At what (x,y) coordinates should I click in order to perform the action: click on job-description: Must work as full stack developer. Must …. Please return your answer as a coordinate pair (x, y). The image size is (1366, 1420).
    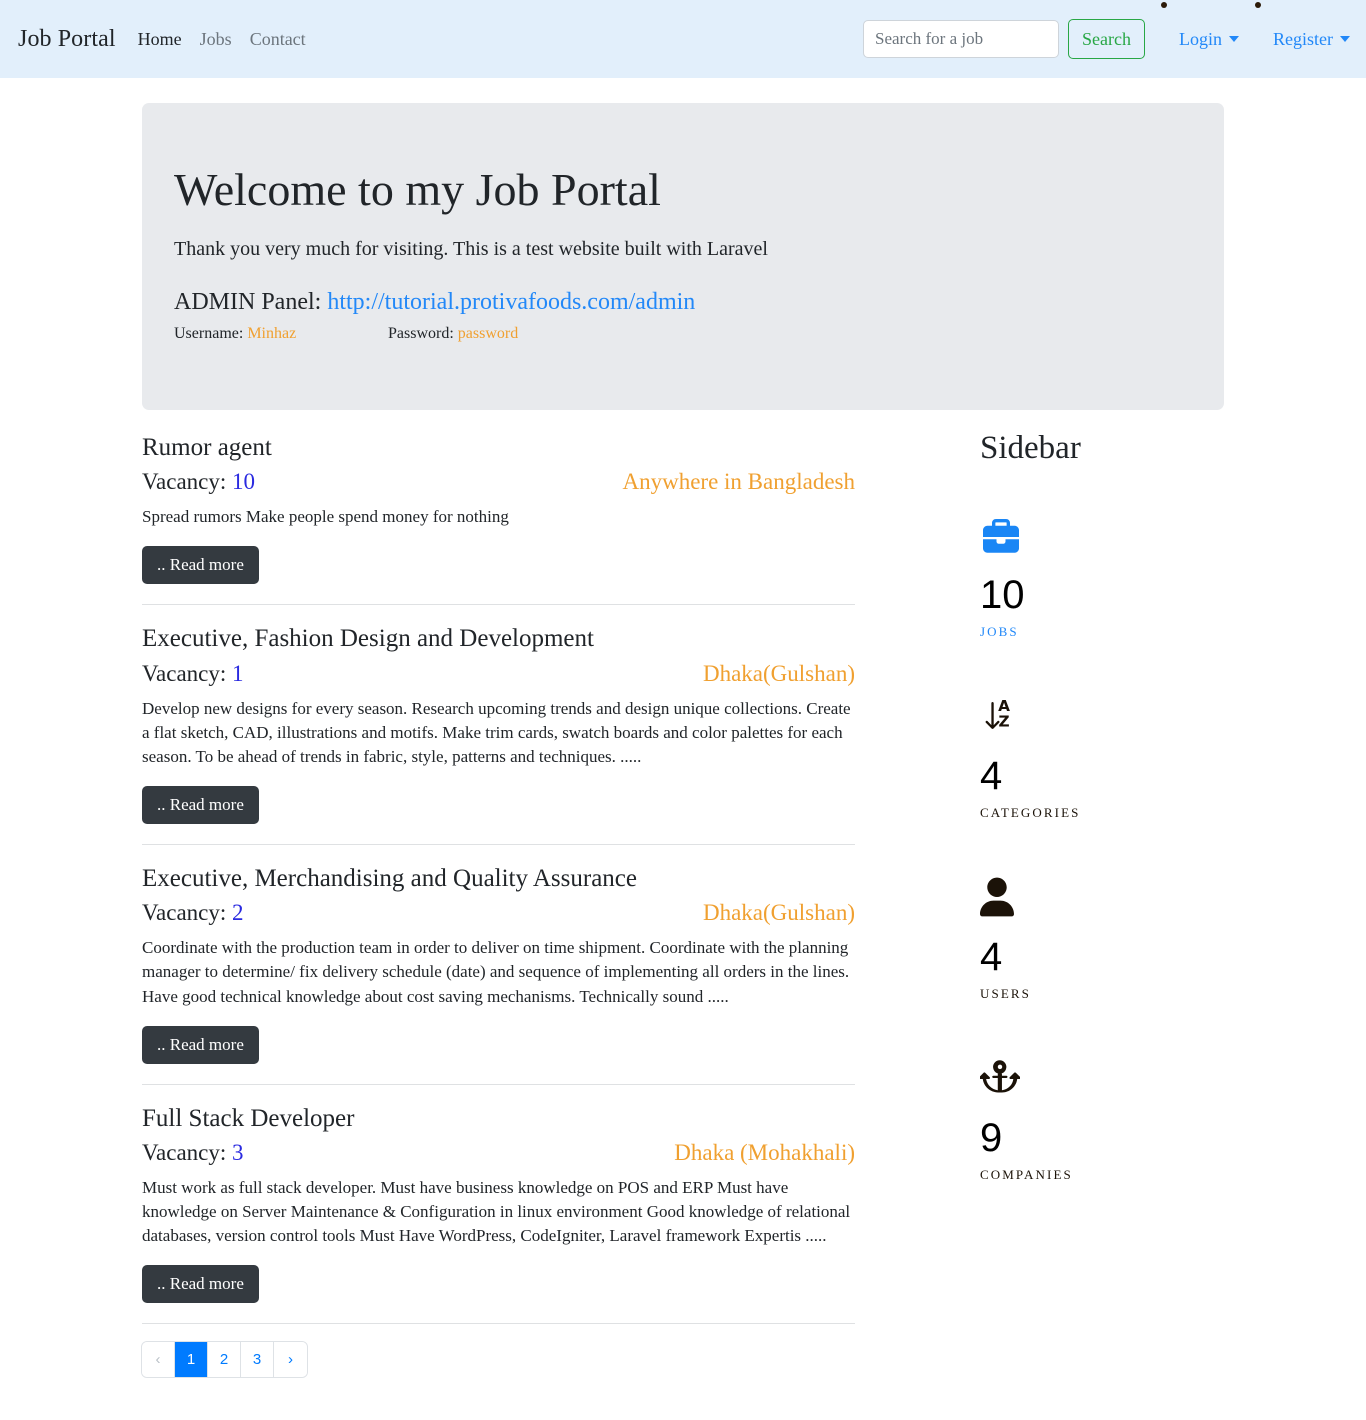
    Looking at the image, I should click on (496, 1211).